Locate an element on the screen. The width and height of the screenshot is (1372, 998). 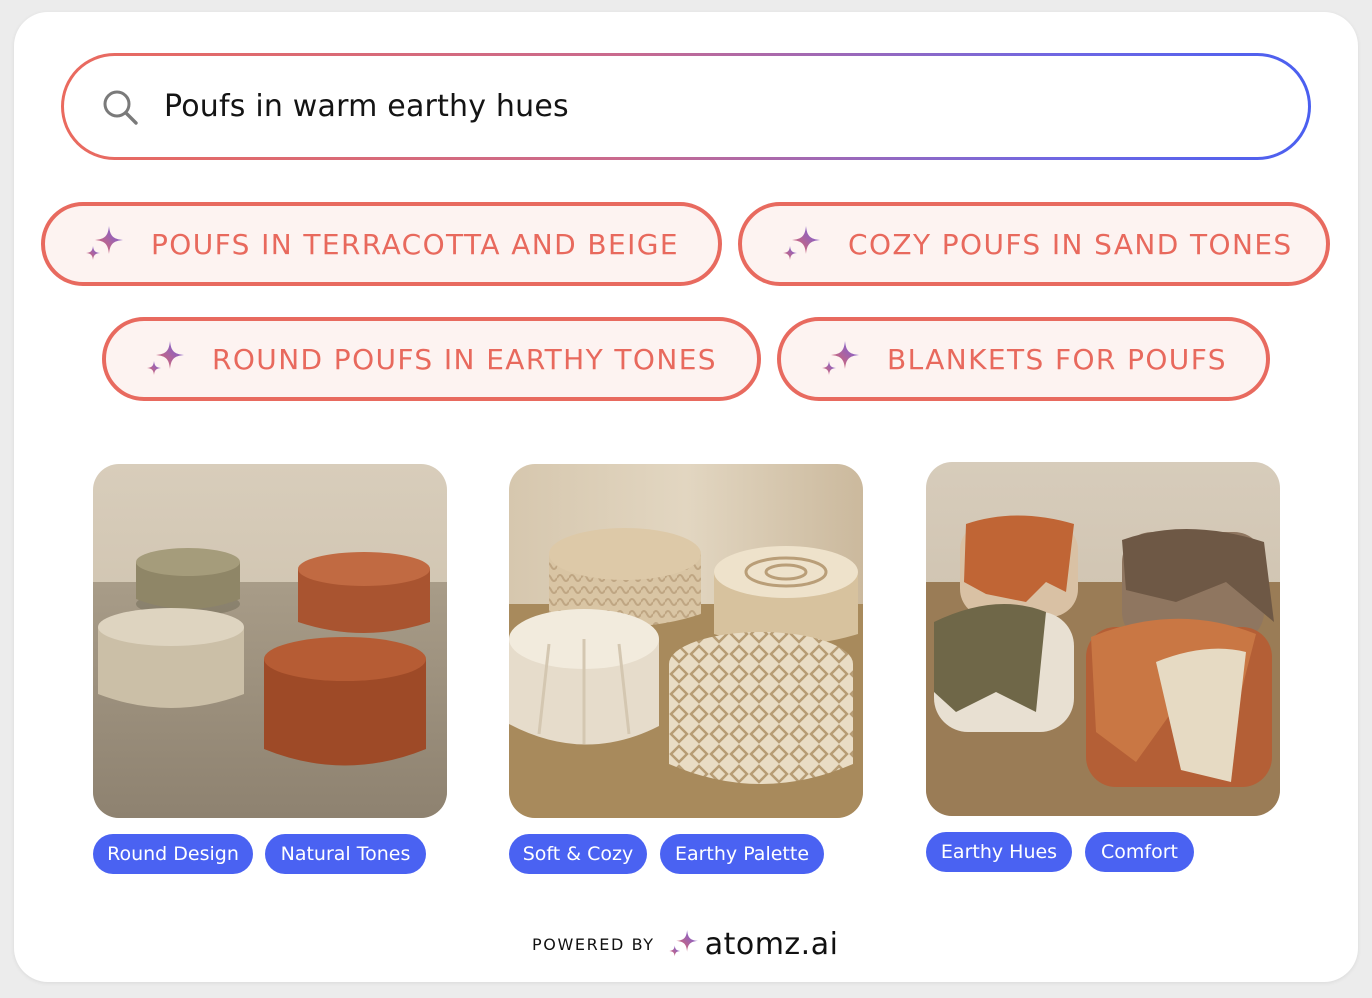
suggestion-chip-blankets: BLANKETS FOR POUFS is located at coordinates (1023, 359).